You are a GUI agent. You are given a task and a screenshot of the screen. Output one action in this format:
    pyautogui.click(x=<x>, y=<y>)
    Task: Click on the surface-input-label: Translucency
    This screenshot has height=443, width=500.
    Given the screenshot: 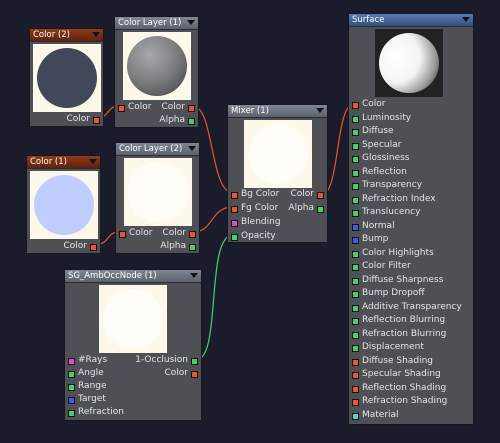 What is the action you would take?
    pyautogui.click(x=391, y=212)
    